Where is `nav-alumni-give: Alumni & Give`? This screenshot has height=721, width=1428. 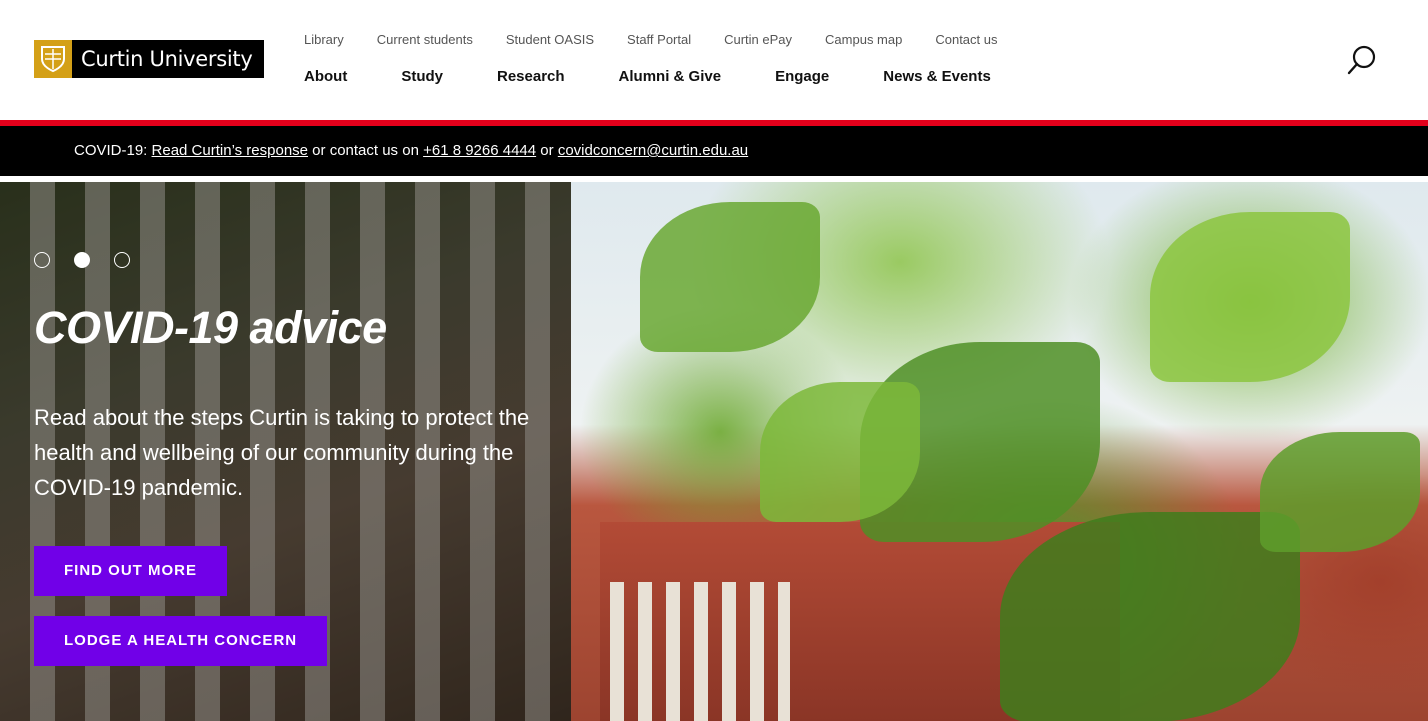 nav-alumni-give: Alumni & Give is located at coordinates (670, 76).